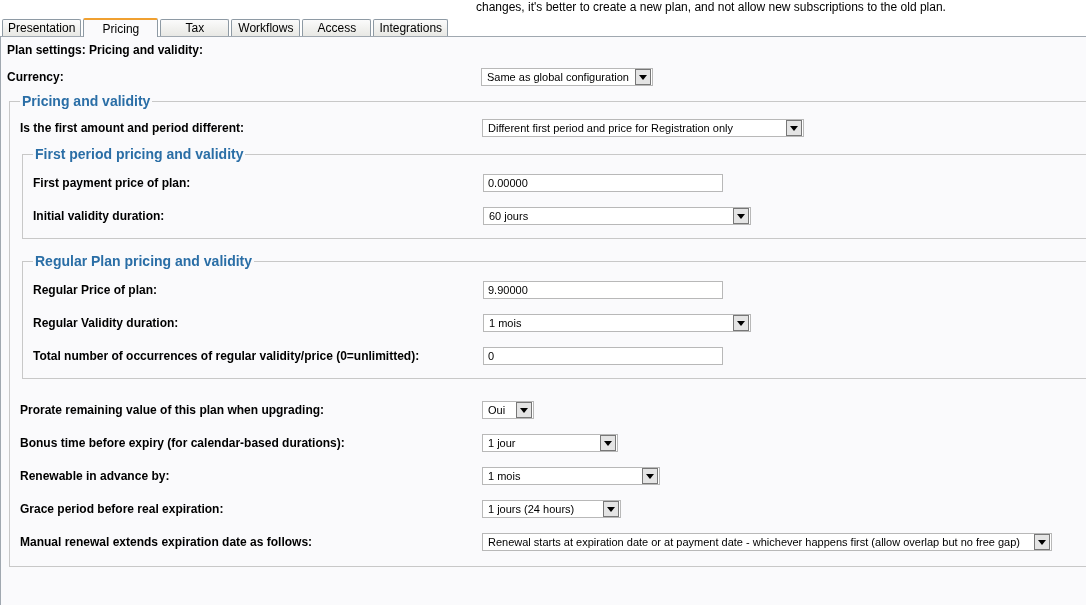 Image resolution: width=1086 pixels, height=605 pixels. I want to click on tab: Pricing, so click(121, 27).